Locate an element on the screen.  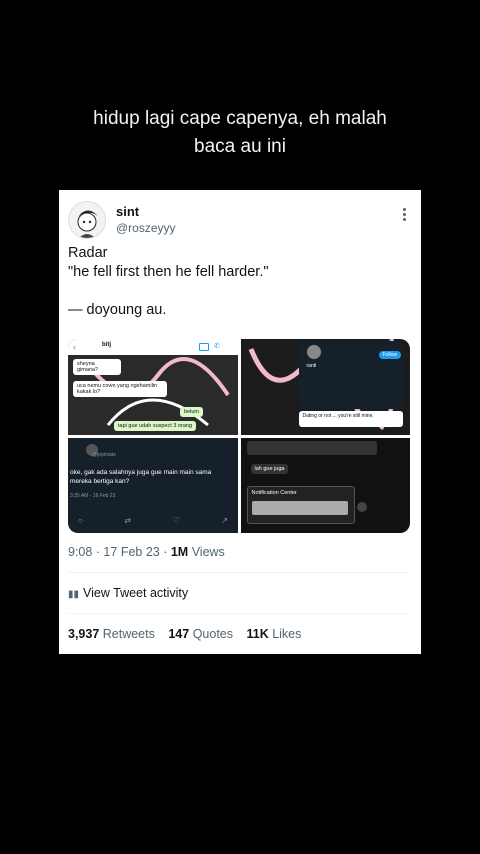
views-count: 1M is located at coordinates (179, 552).